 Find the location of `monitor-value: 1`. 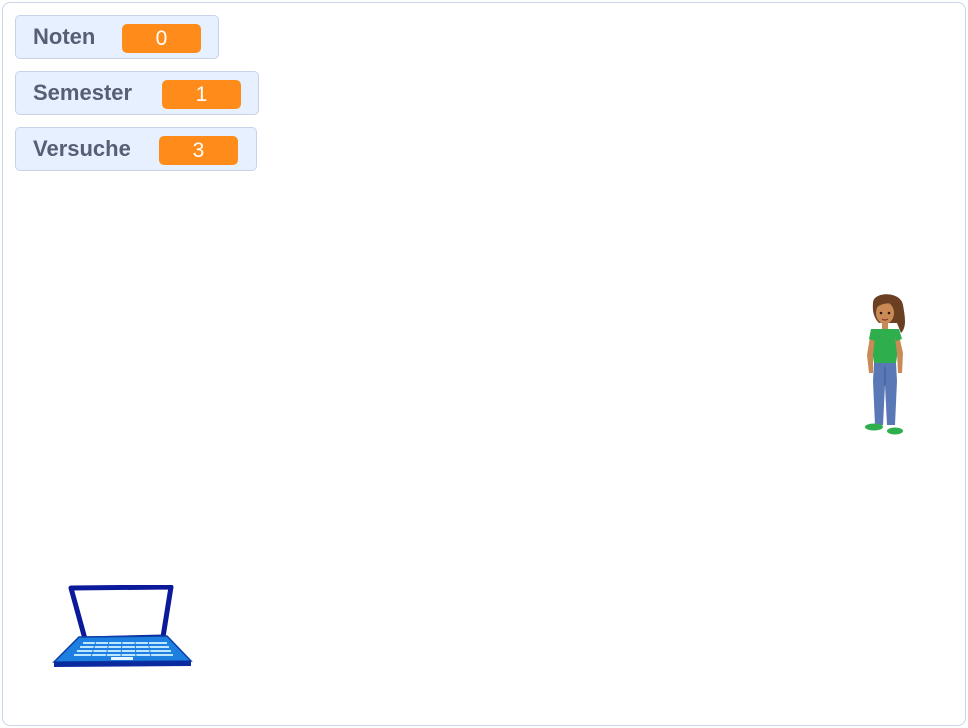

monitor-value: 1 is located at coordinates (201, 94).